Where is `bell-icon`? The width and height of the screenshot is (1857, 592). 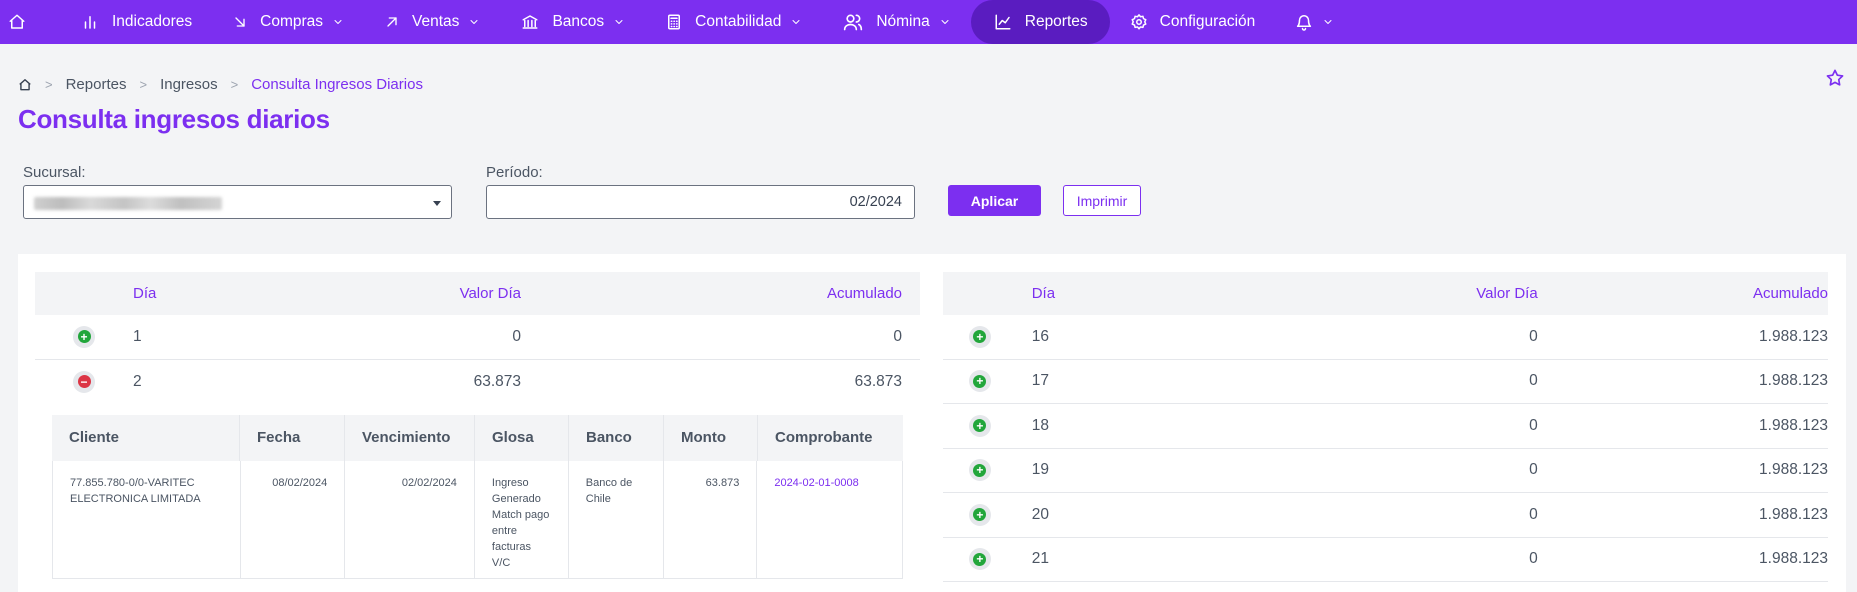
bell-icon is located at coordinates (1304, 22).